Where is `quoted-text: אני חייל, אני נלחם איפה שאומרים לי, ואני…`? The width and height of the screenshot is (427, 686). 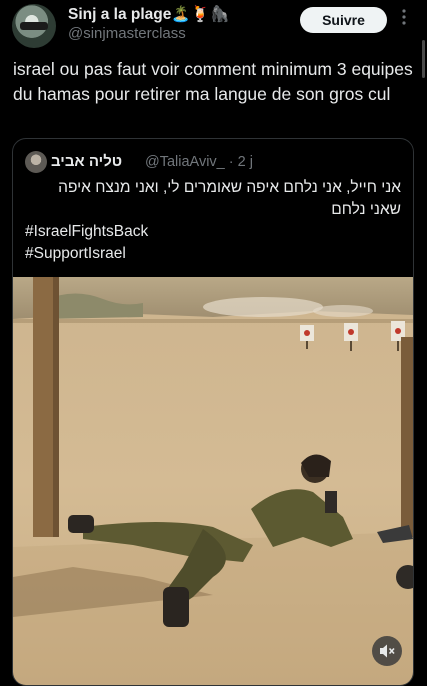
quoted-text: אני חייל, אני נלחם איפה שאומרים לי, ואני… is located at coordinates (229, 198).